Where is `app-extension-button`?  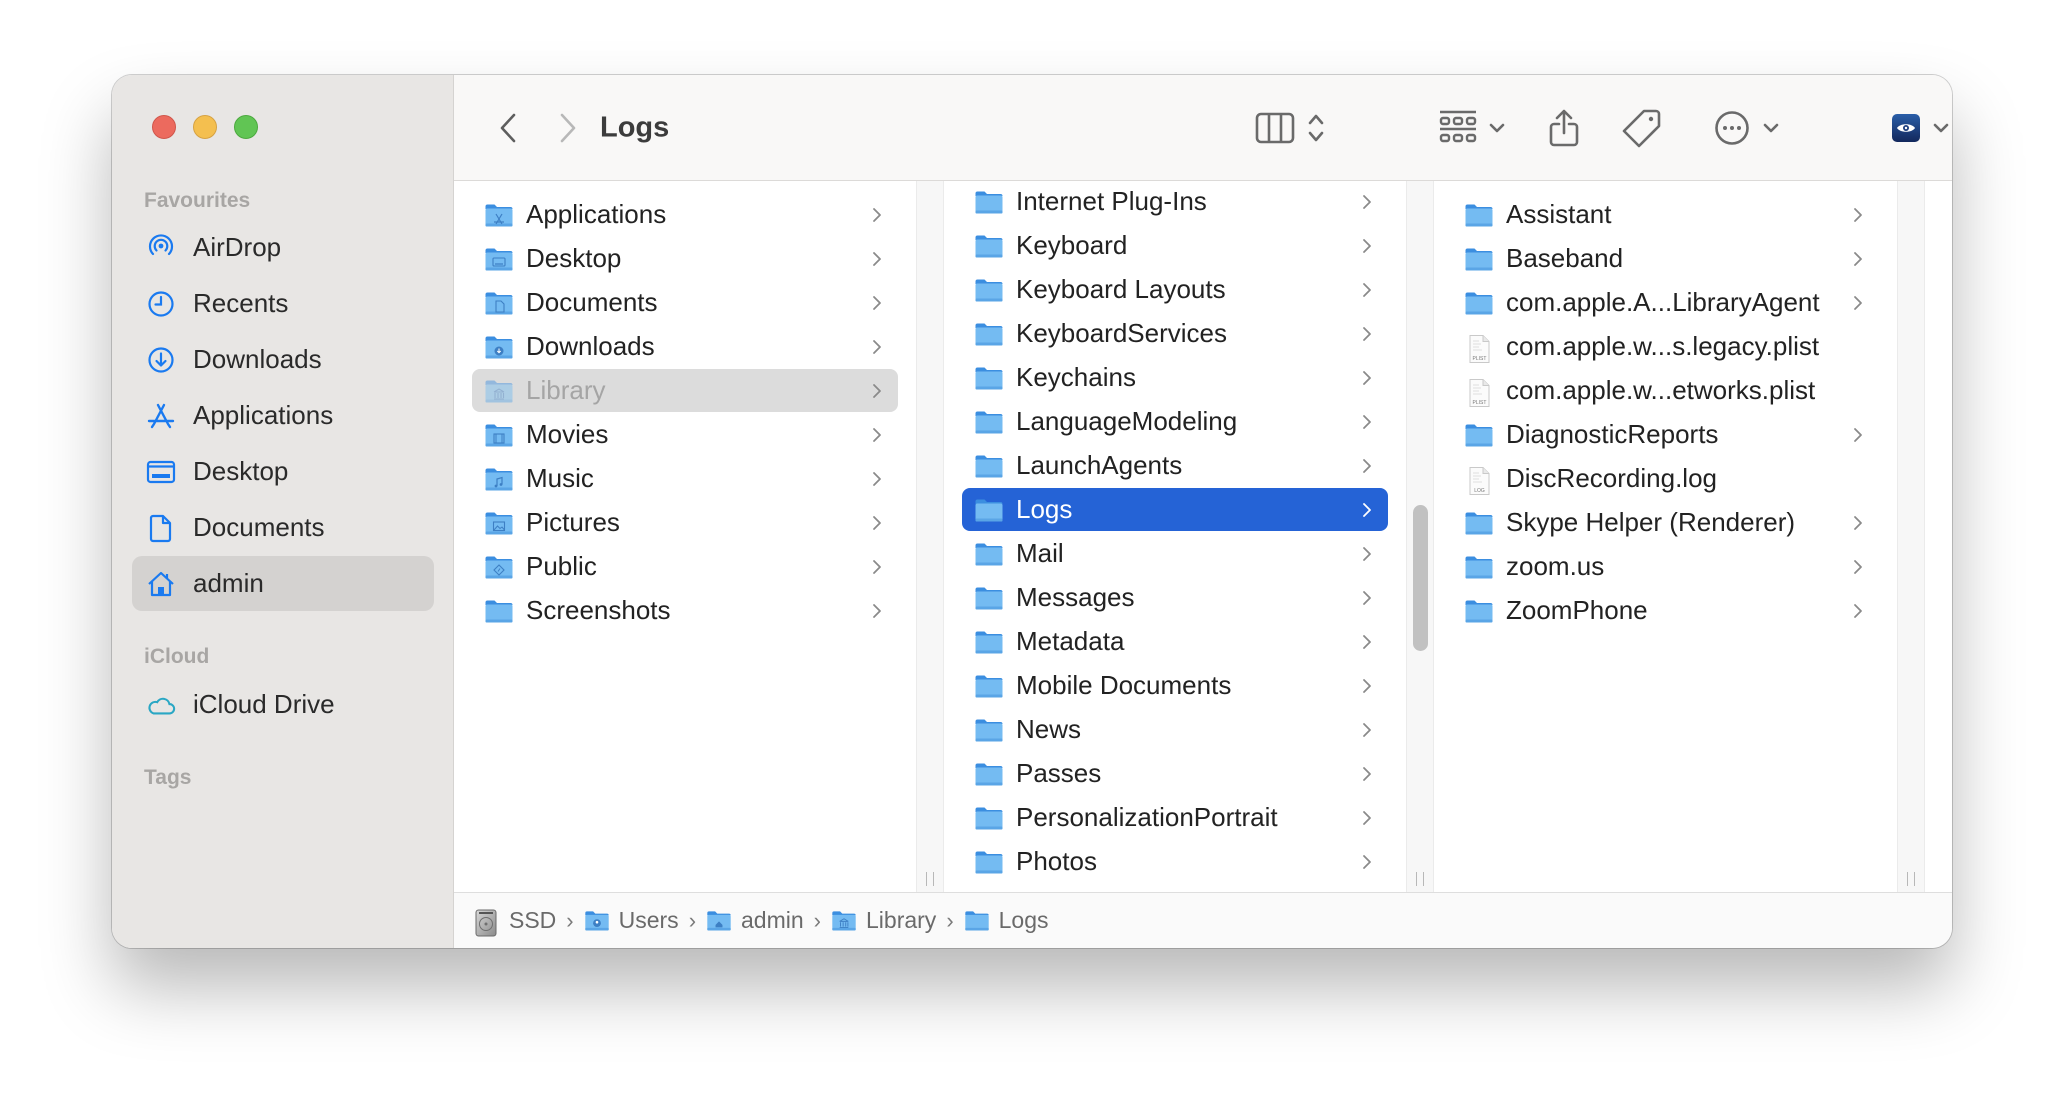
app-extension-button is located at coordinates (1919, 128).